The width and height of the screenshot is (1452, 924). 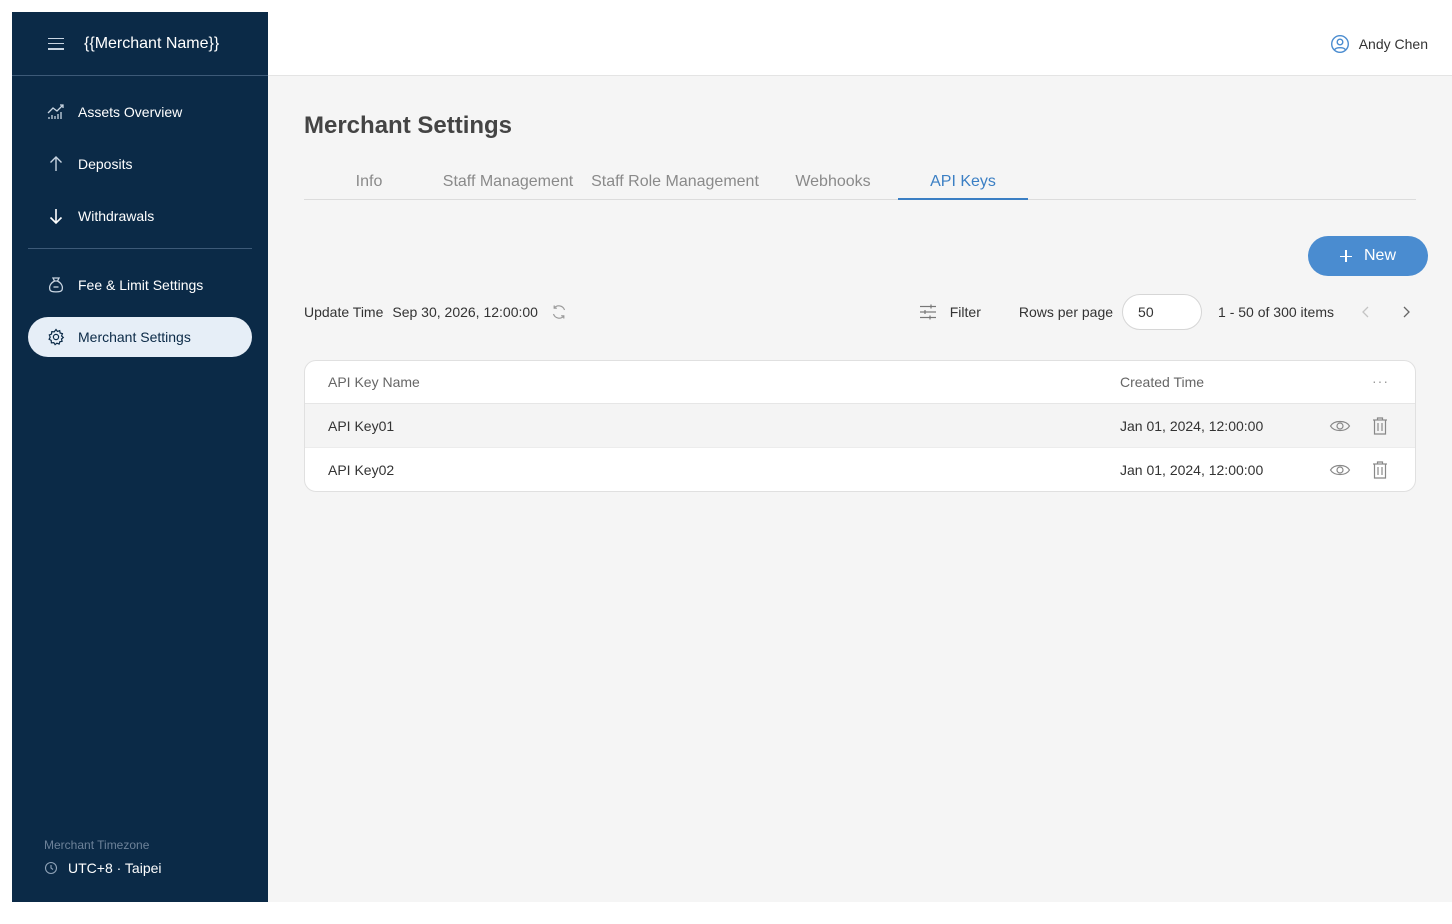 I want to click on table-row: API Key02 Jan 01, 2024, 12:00:00, so click(x=860, y=469).